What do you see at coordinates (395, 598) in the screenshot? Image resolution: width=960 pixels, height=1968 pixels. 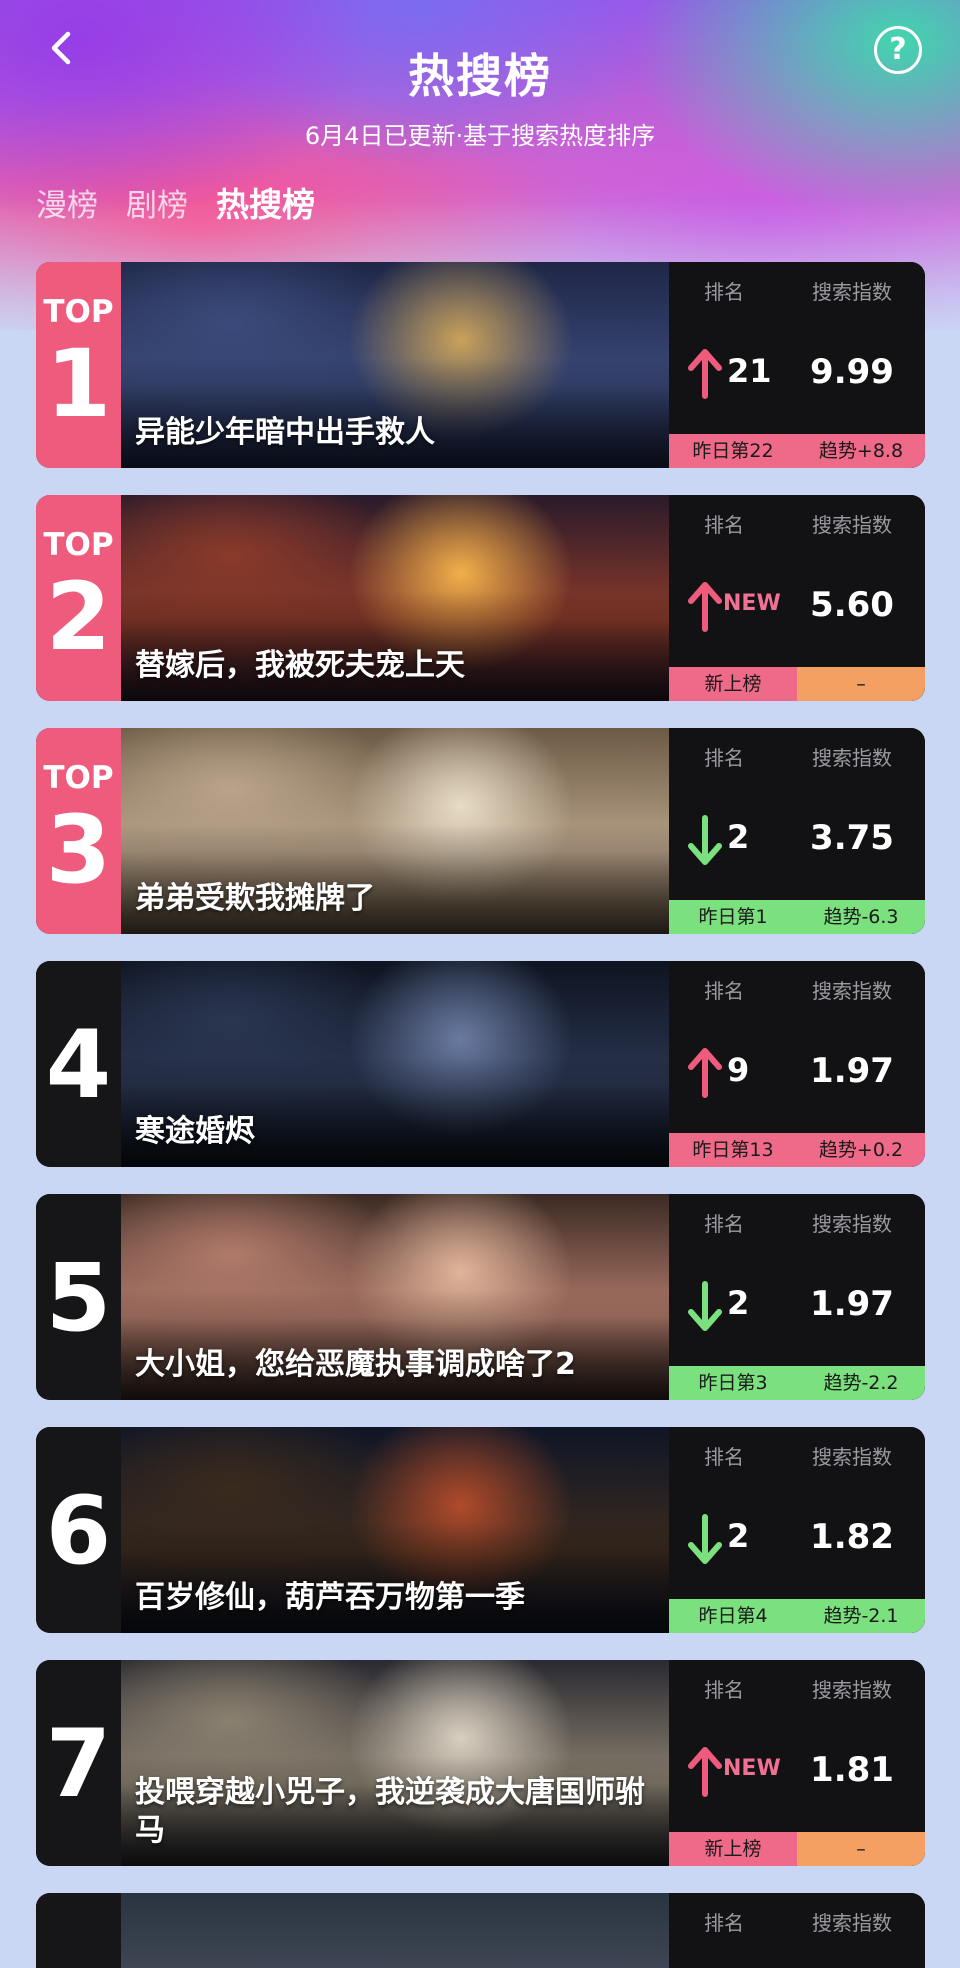 I see `cover-image: 替嫁后，我被死夫宠上天` at bounding box center [395, 598].